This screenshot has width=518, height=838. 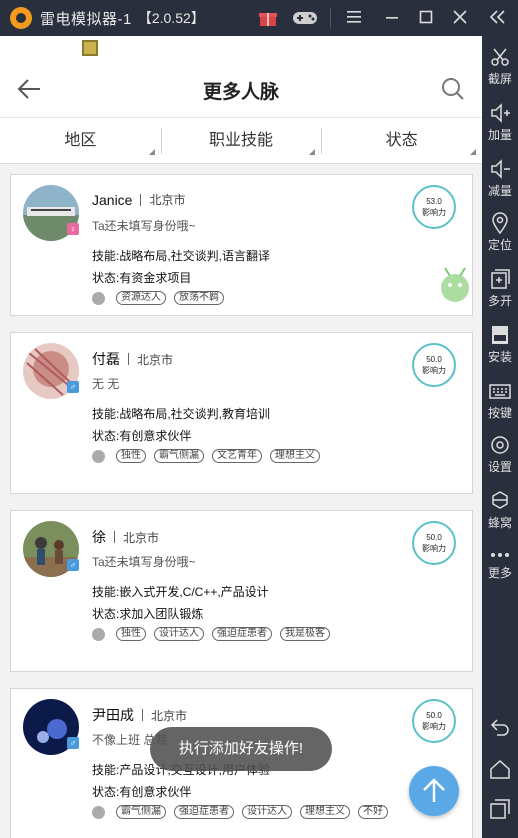 I want to click on app-header: 更多人脉, so click(x=241, y=89).